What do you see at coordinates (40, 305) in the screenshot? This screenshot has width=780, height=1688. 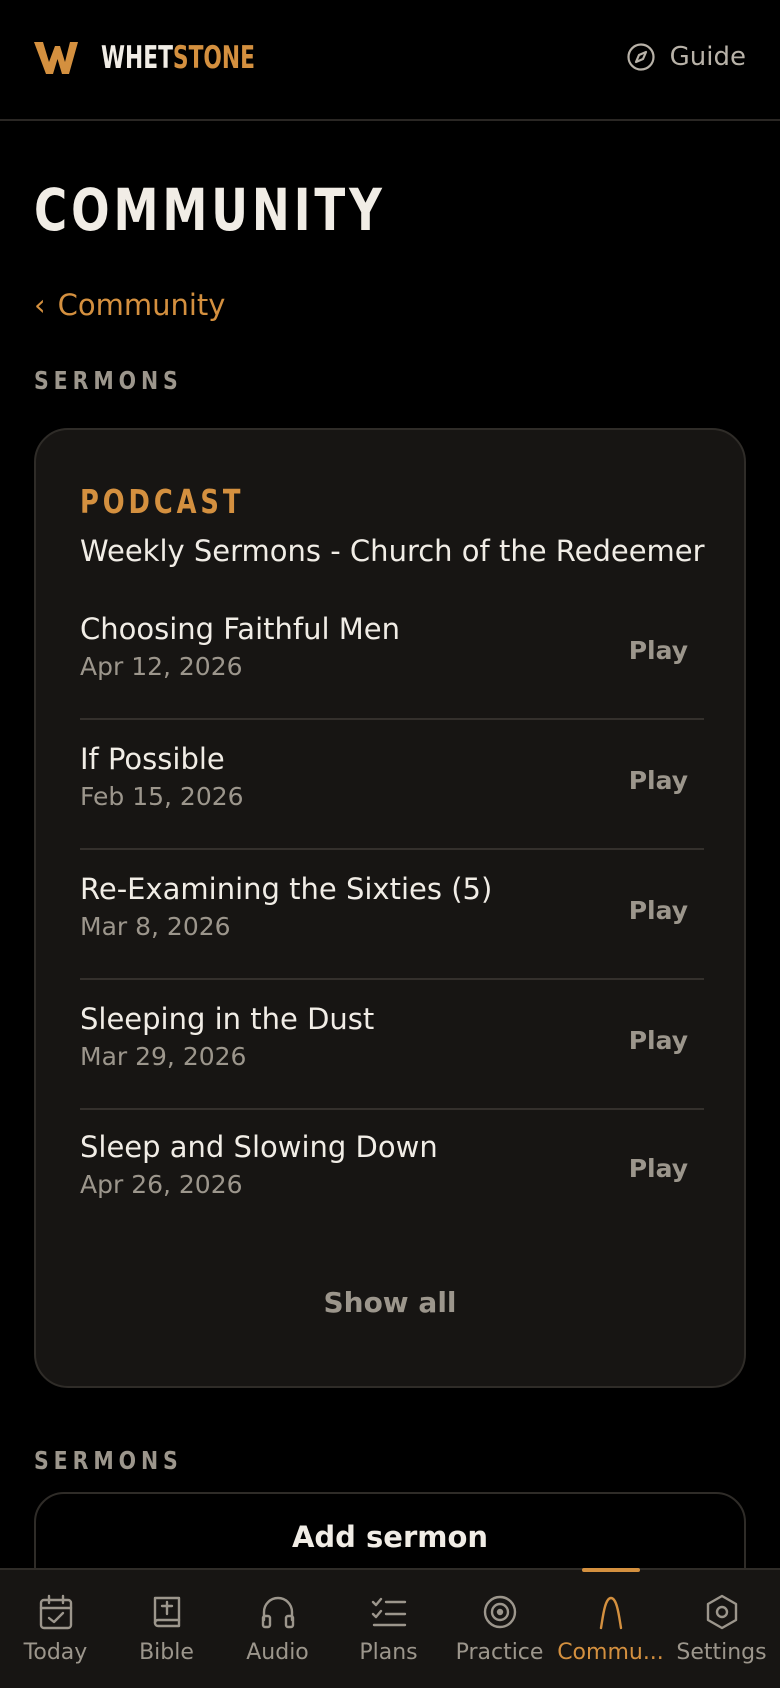 I see `chevron-left-icon: ‹` at bounding box center [40, 305].